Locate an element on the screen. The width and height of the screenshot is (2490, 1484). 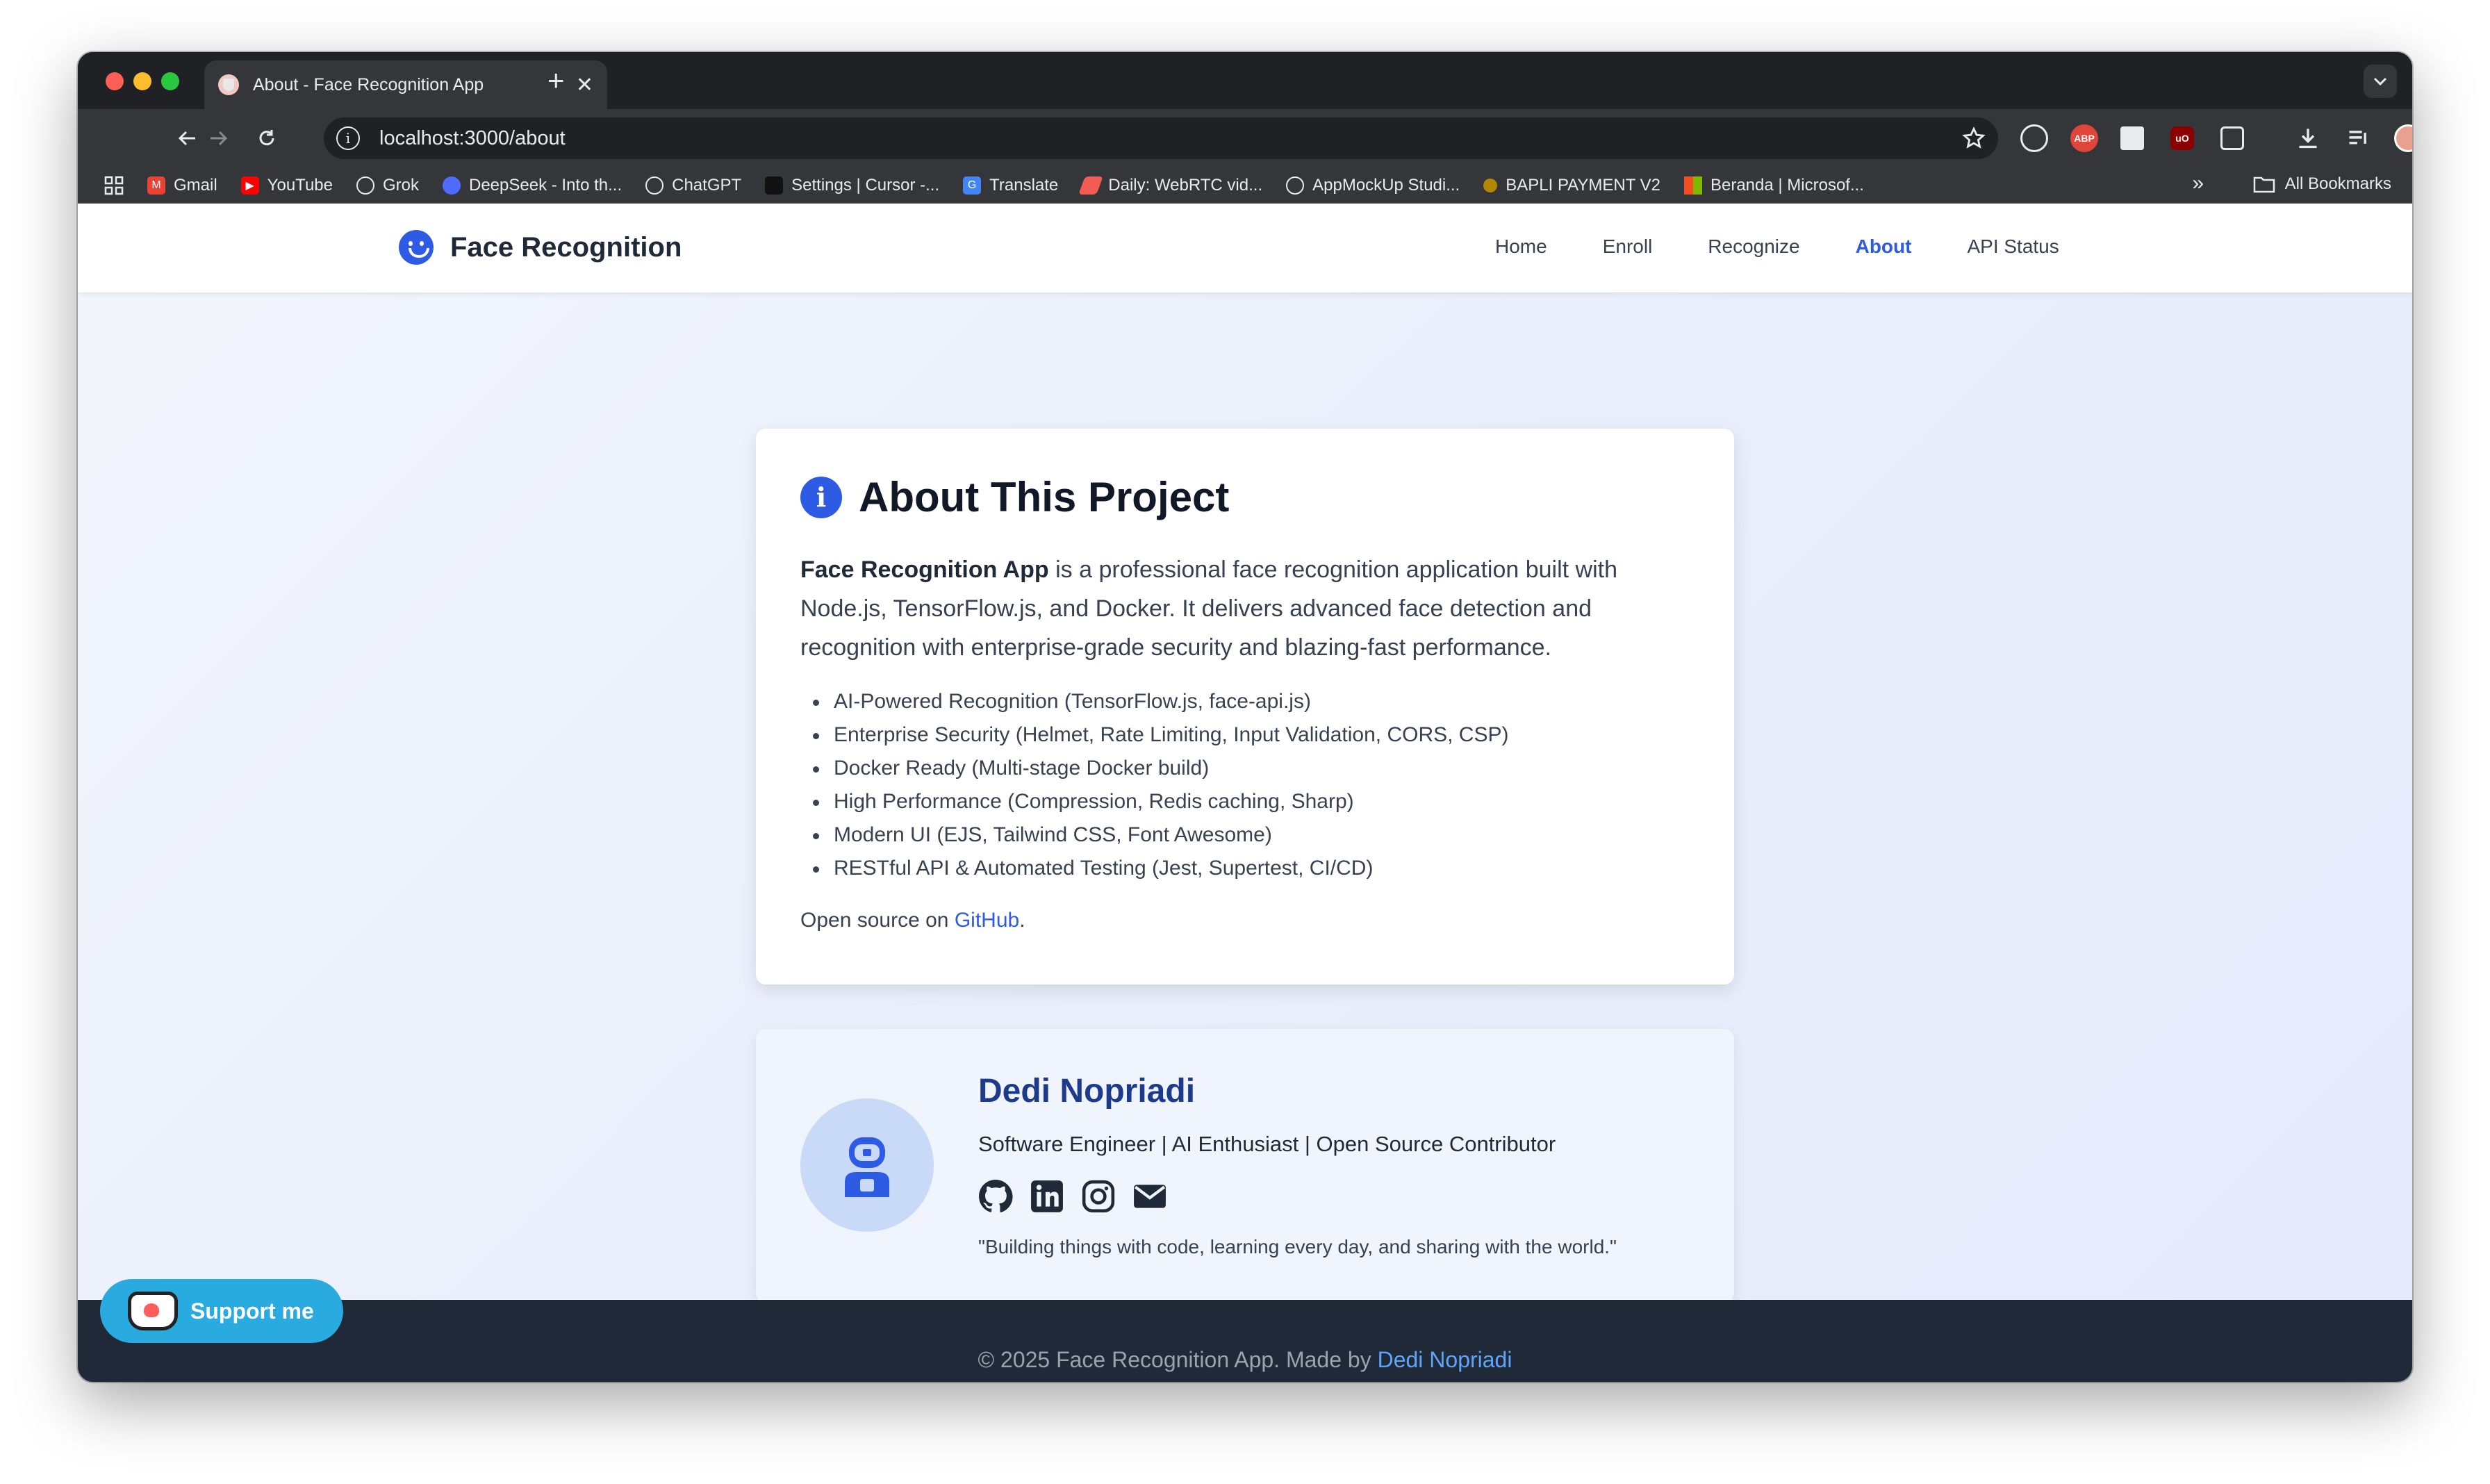
nav-about: About is located at coordinates (1884, 247).